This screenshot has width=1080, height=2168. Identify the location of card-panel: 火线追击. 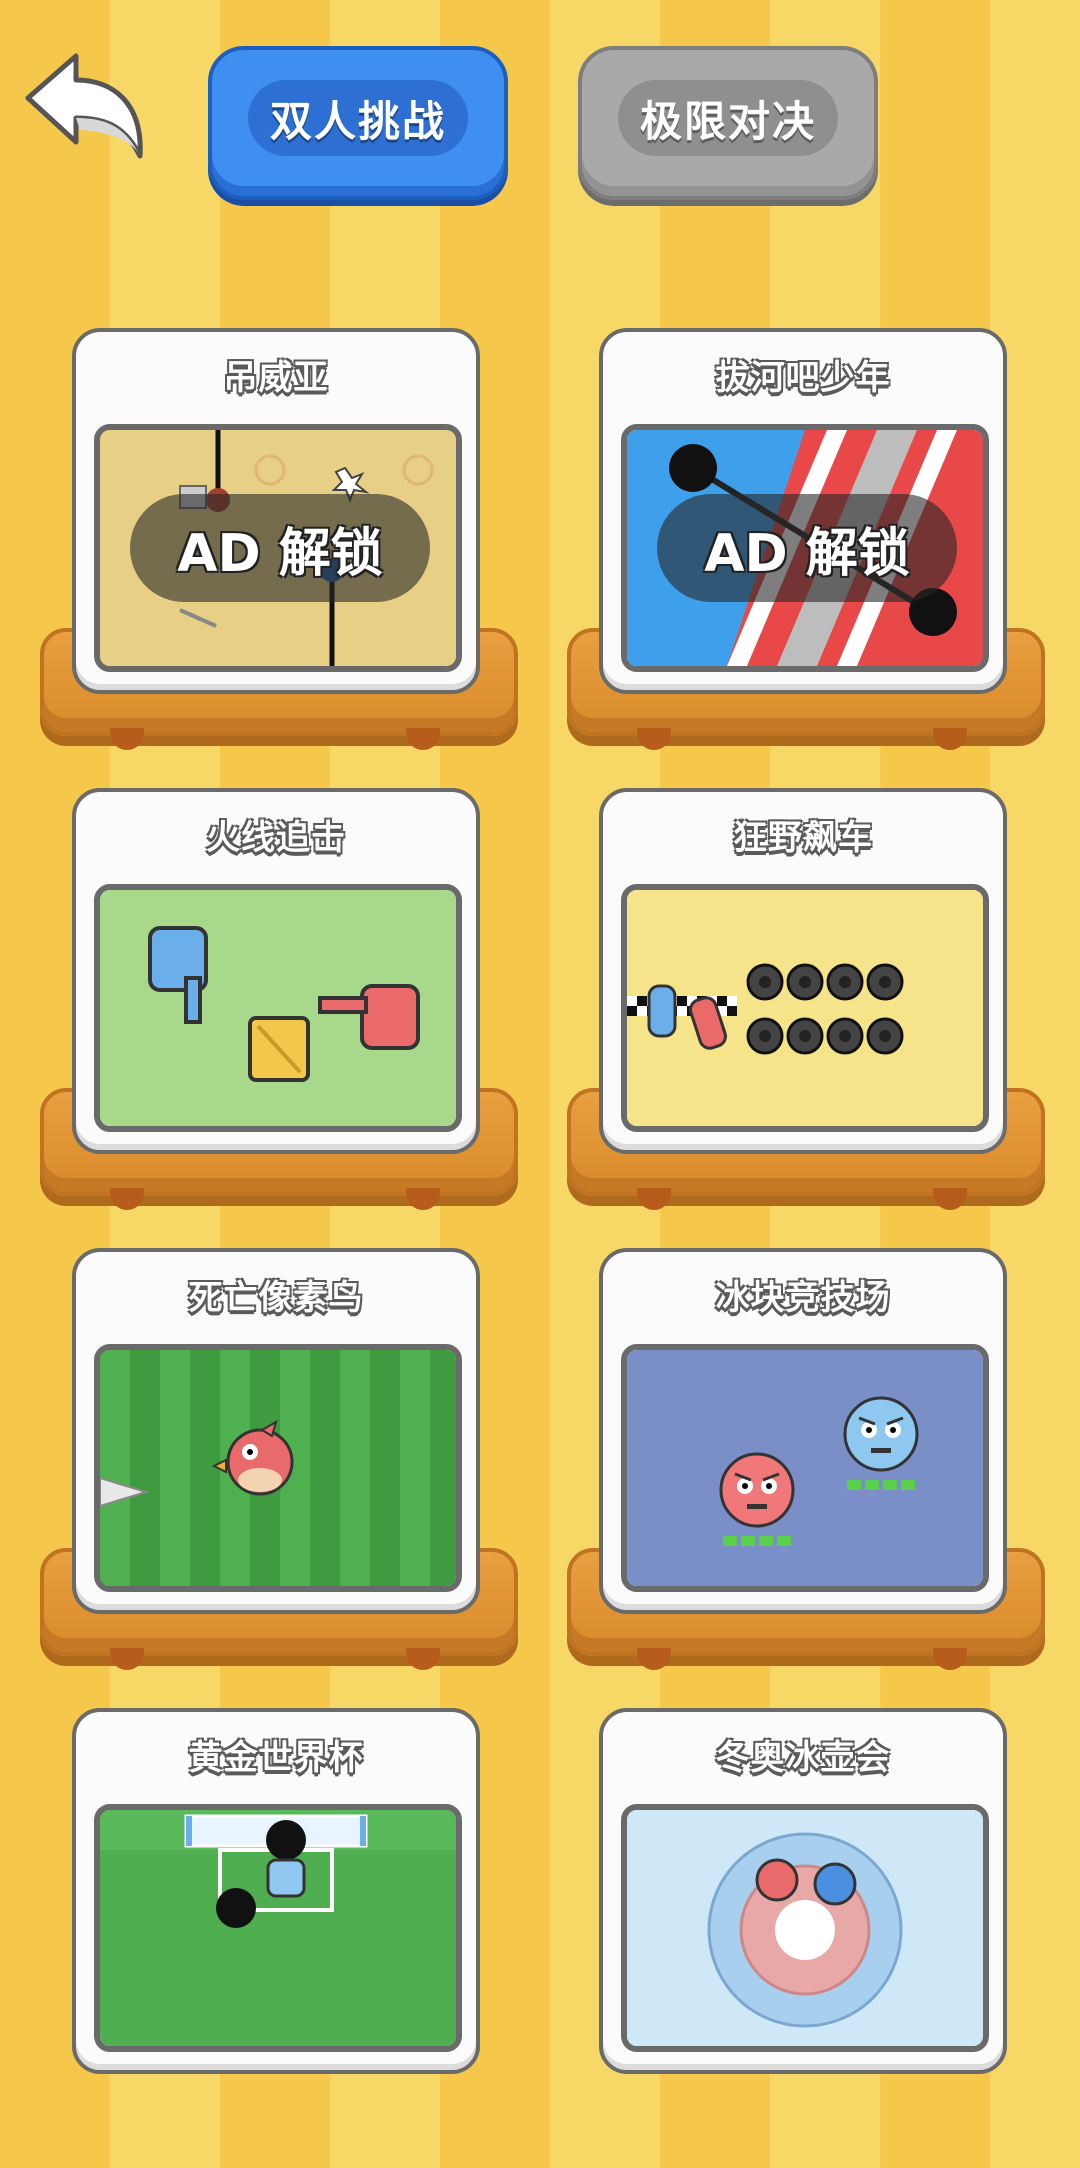
(276, 971).